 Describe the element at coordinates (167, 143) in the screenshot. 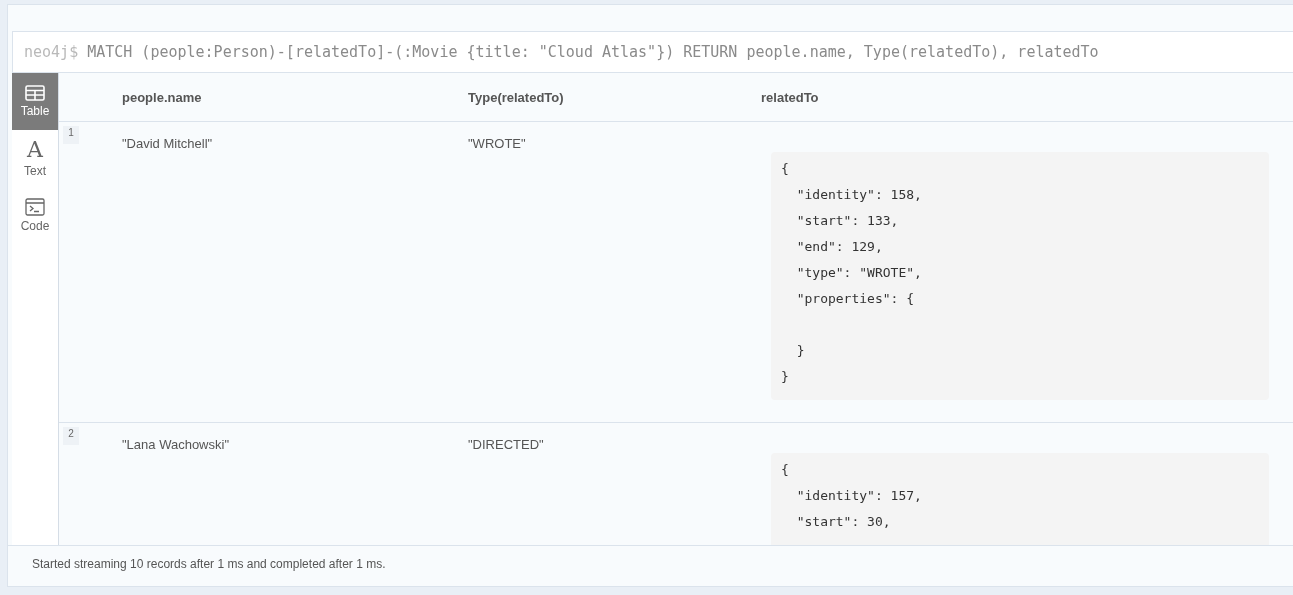

I see `table-cell: "David Mitchell"` at that location.